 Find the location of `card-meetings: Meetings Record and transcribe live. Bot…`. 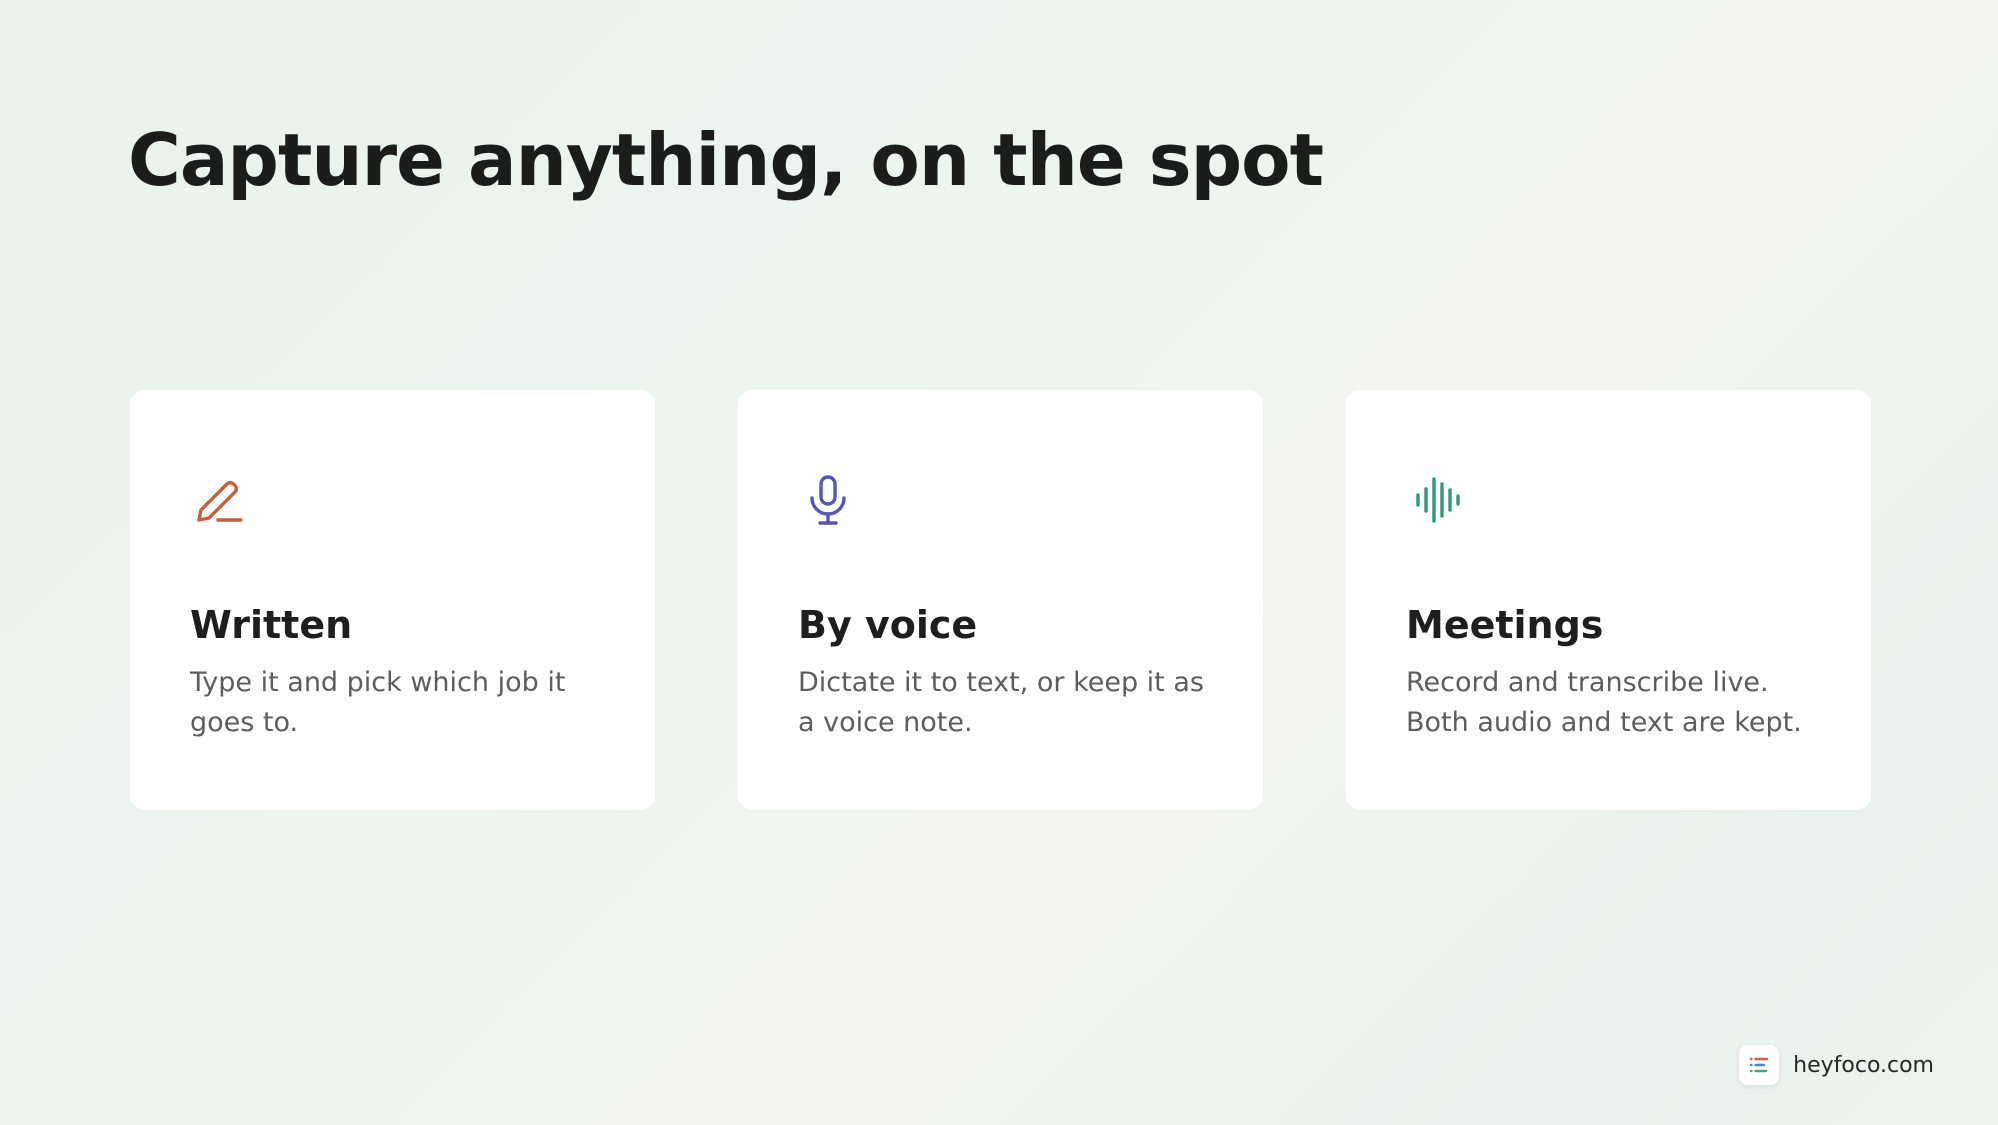

card-meetings: Meetings Record and transcribe live. Bot… is located at coordinates (1608, 600).